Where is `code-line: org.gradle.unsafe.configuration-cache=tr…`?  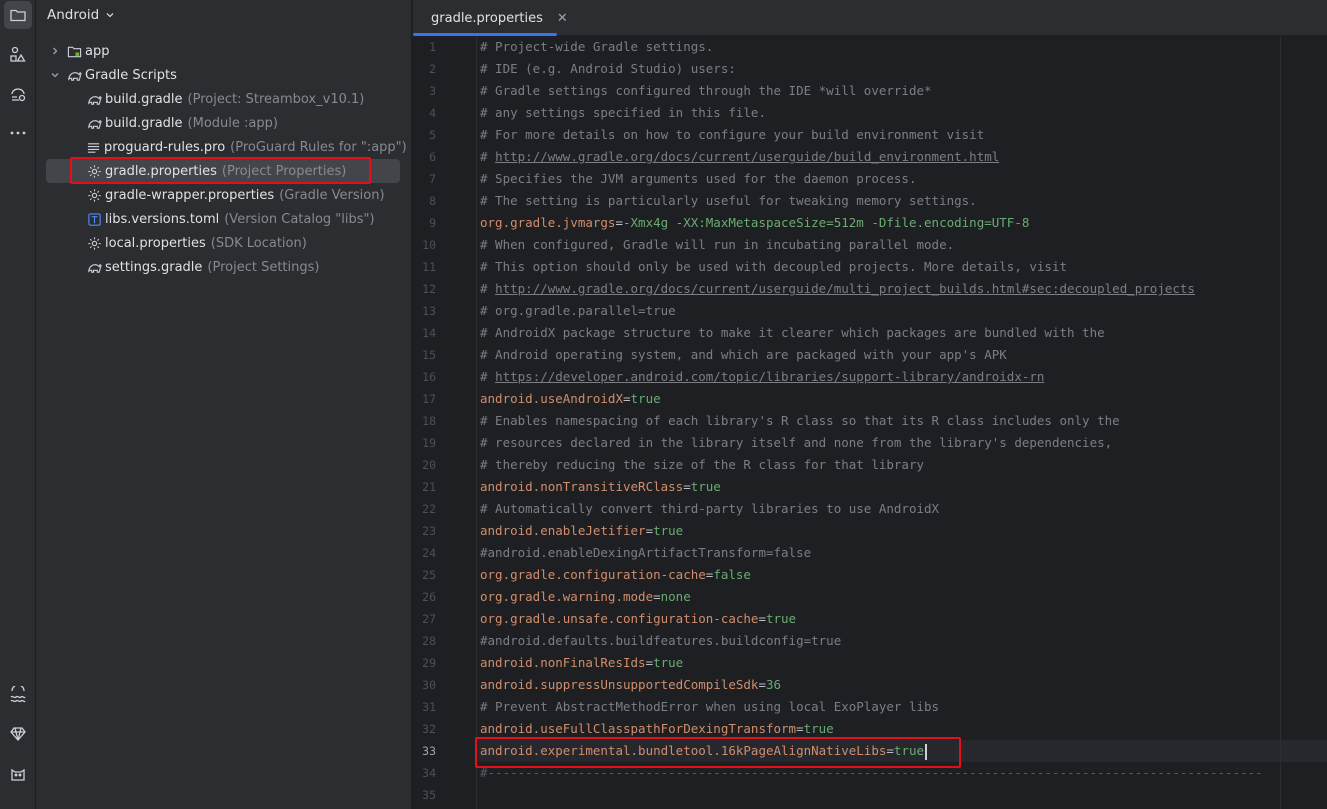 code-line: org.gradle.unsafe.configuration-cache=tr… is located at coordinates (638, 619).